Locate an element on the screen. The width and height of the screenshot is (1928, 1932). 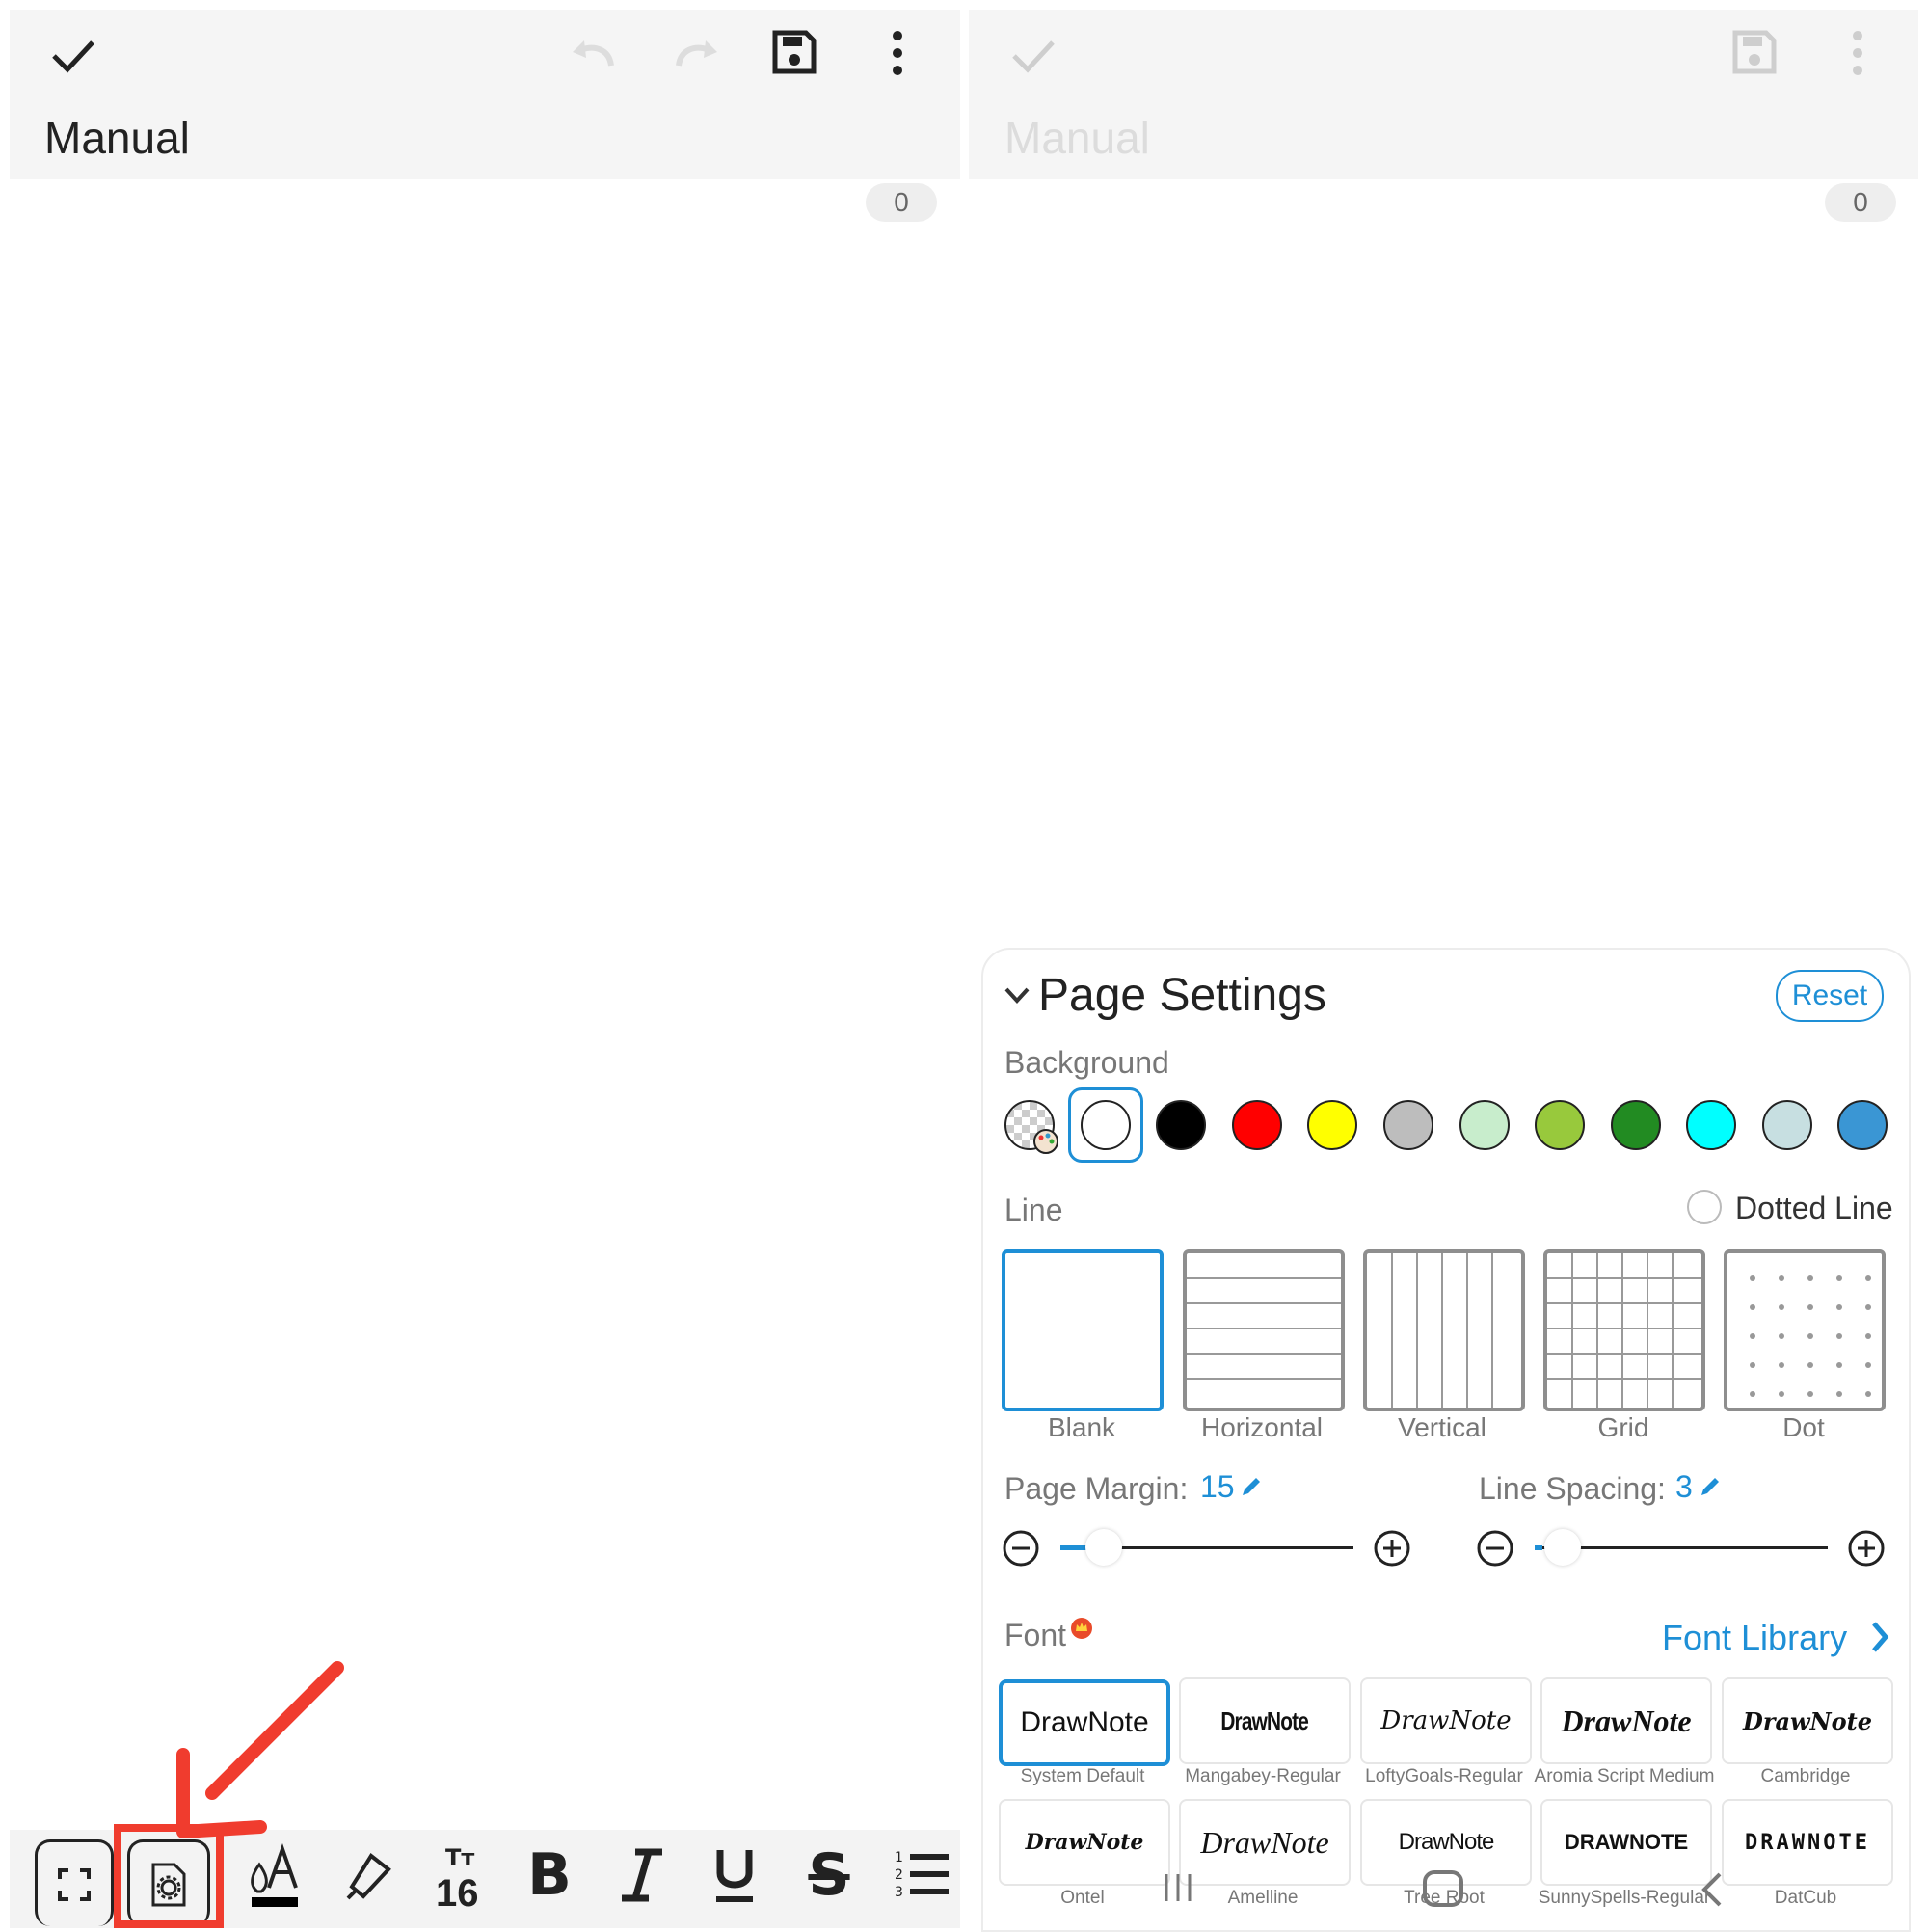
left-save-button is located at coordinates (794, 52).